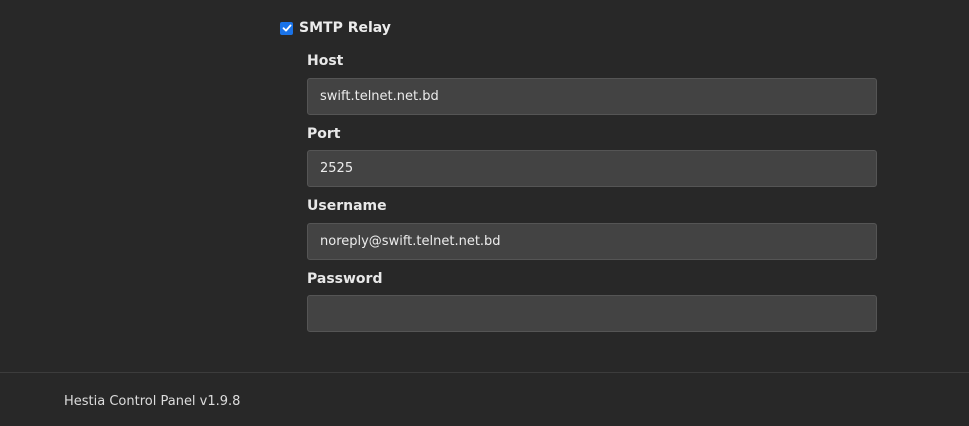 Image resolution: width=969 pixels, height=426 pixels. What do you see at coordinates (325, 61) in the screenshot?
I see `host-label: Host` at bounding box center [325, 61].